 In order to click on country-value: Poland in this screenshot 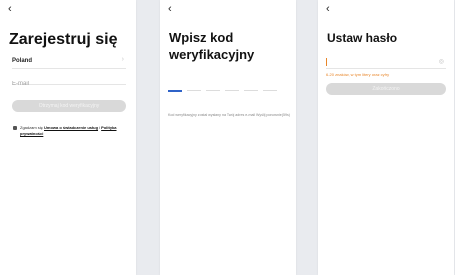, I will do `click(22, 61)`.